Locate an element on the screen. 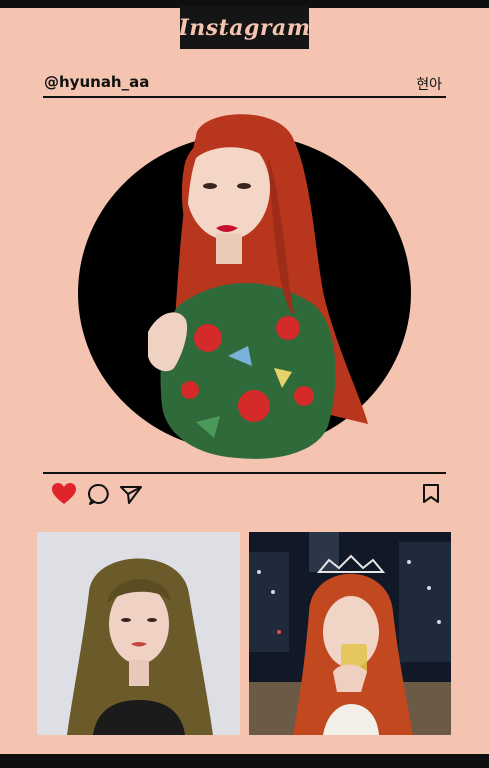 Image resolution: width=489 pixels, height=768 pixels. profile-display-name: 현아 is located at coordinates (429, 85).